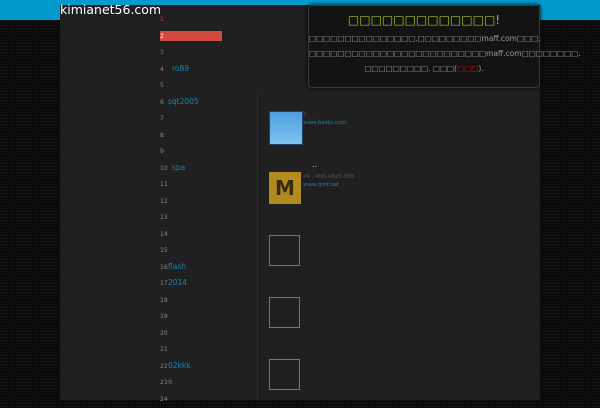 The height and width of the screenshot is (408, 600). I want to click on rank-number: 22, so click(164, 367).